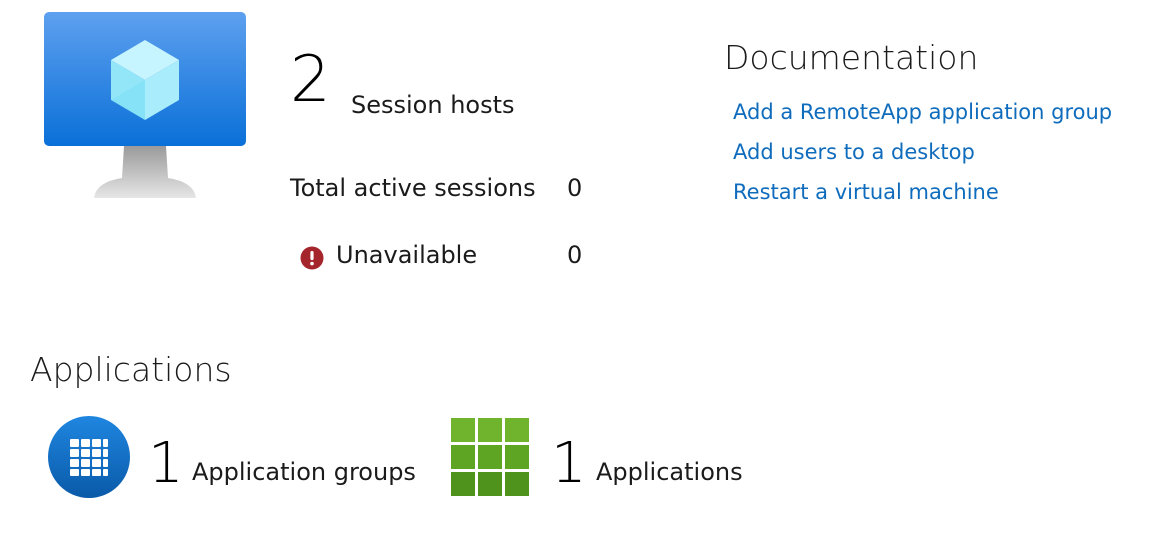 The width and height of the screenshot is (1168, 551). Describe the element at coordinates (131, 369) in the screenshot. I see `applications-title: Applications` at that location.